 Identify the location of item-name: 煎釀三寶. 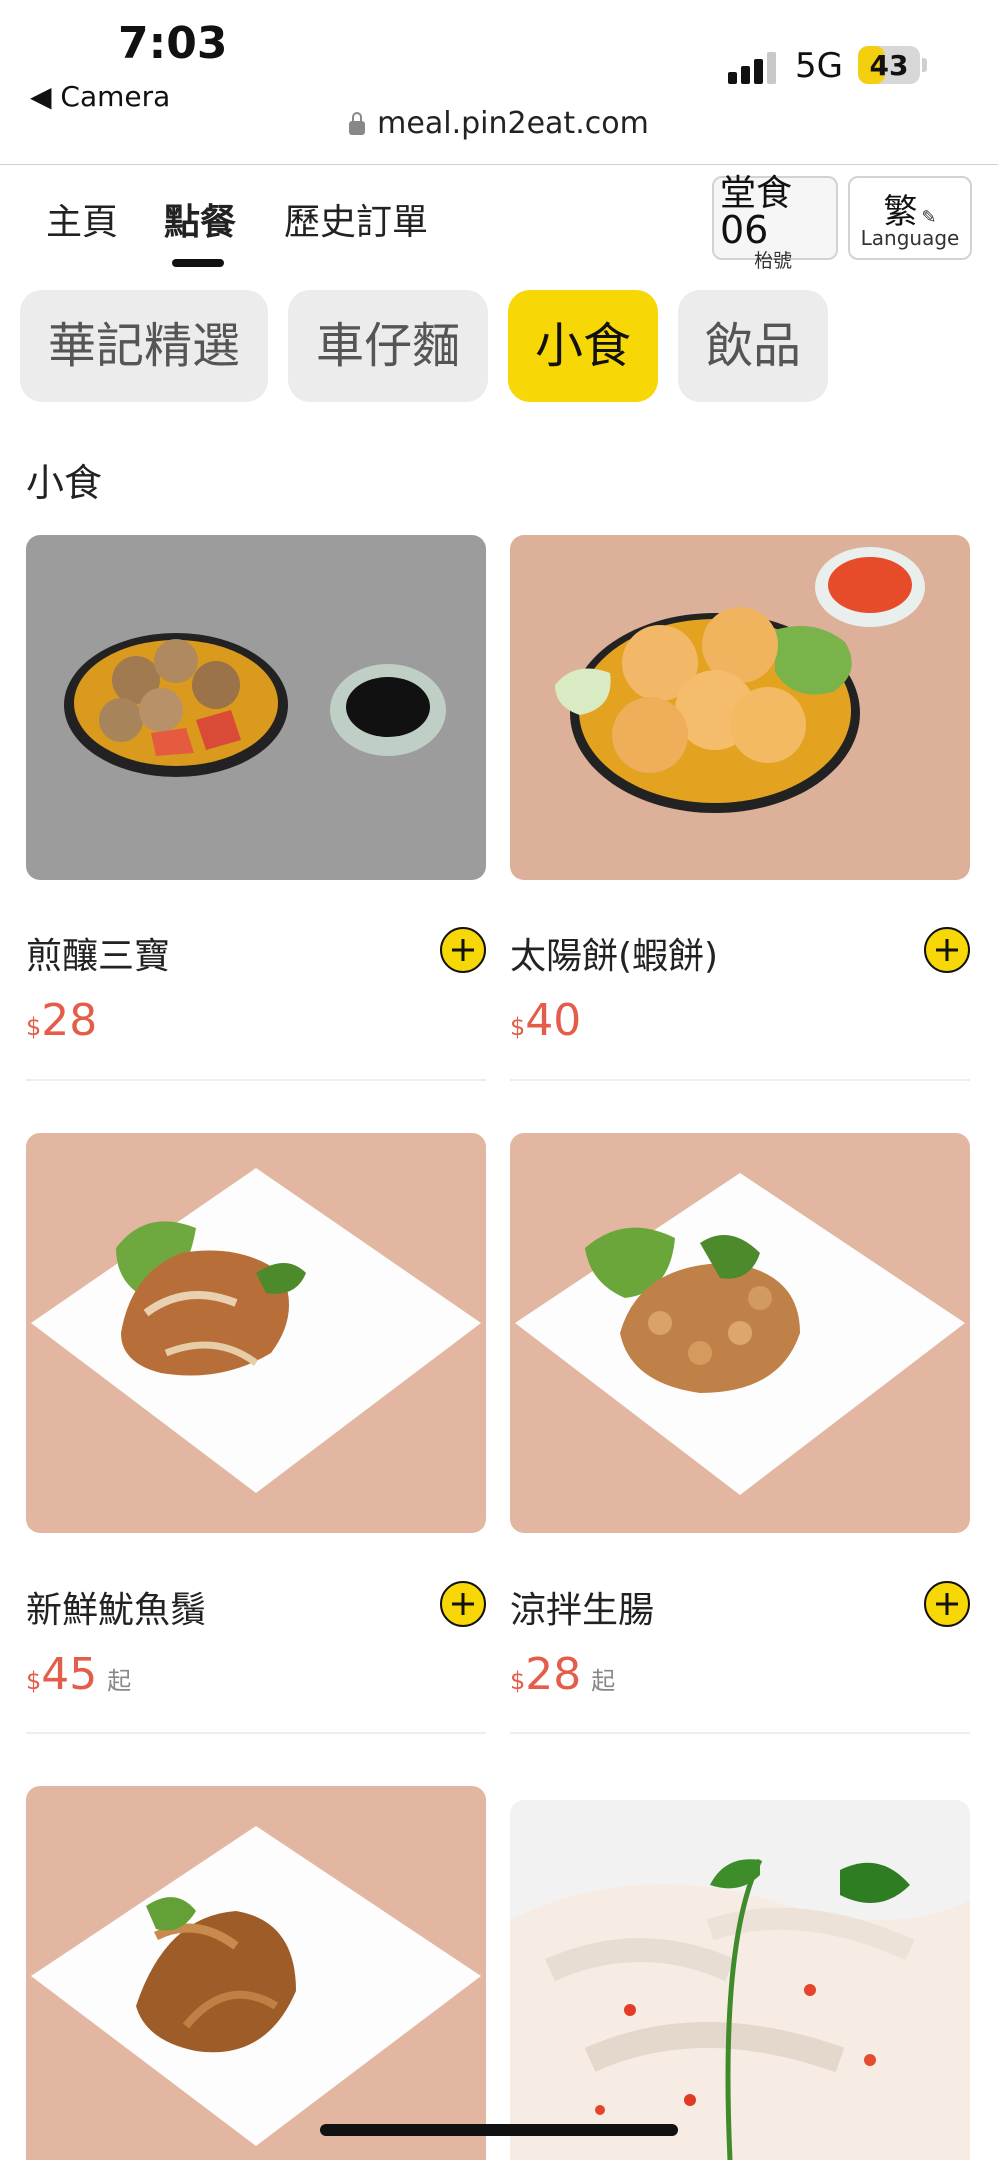
(98, 956).